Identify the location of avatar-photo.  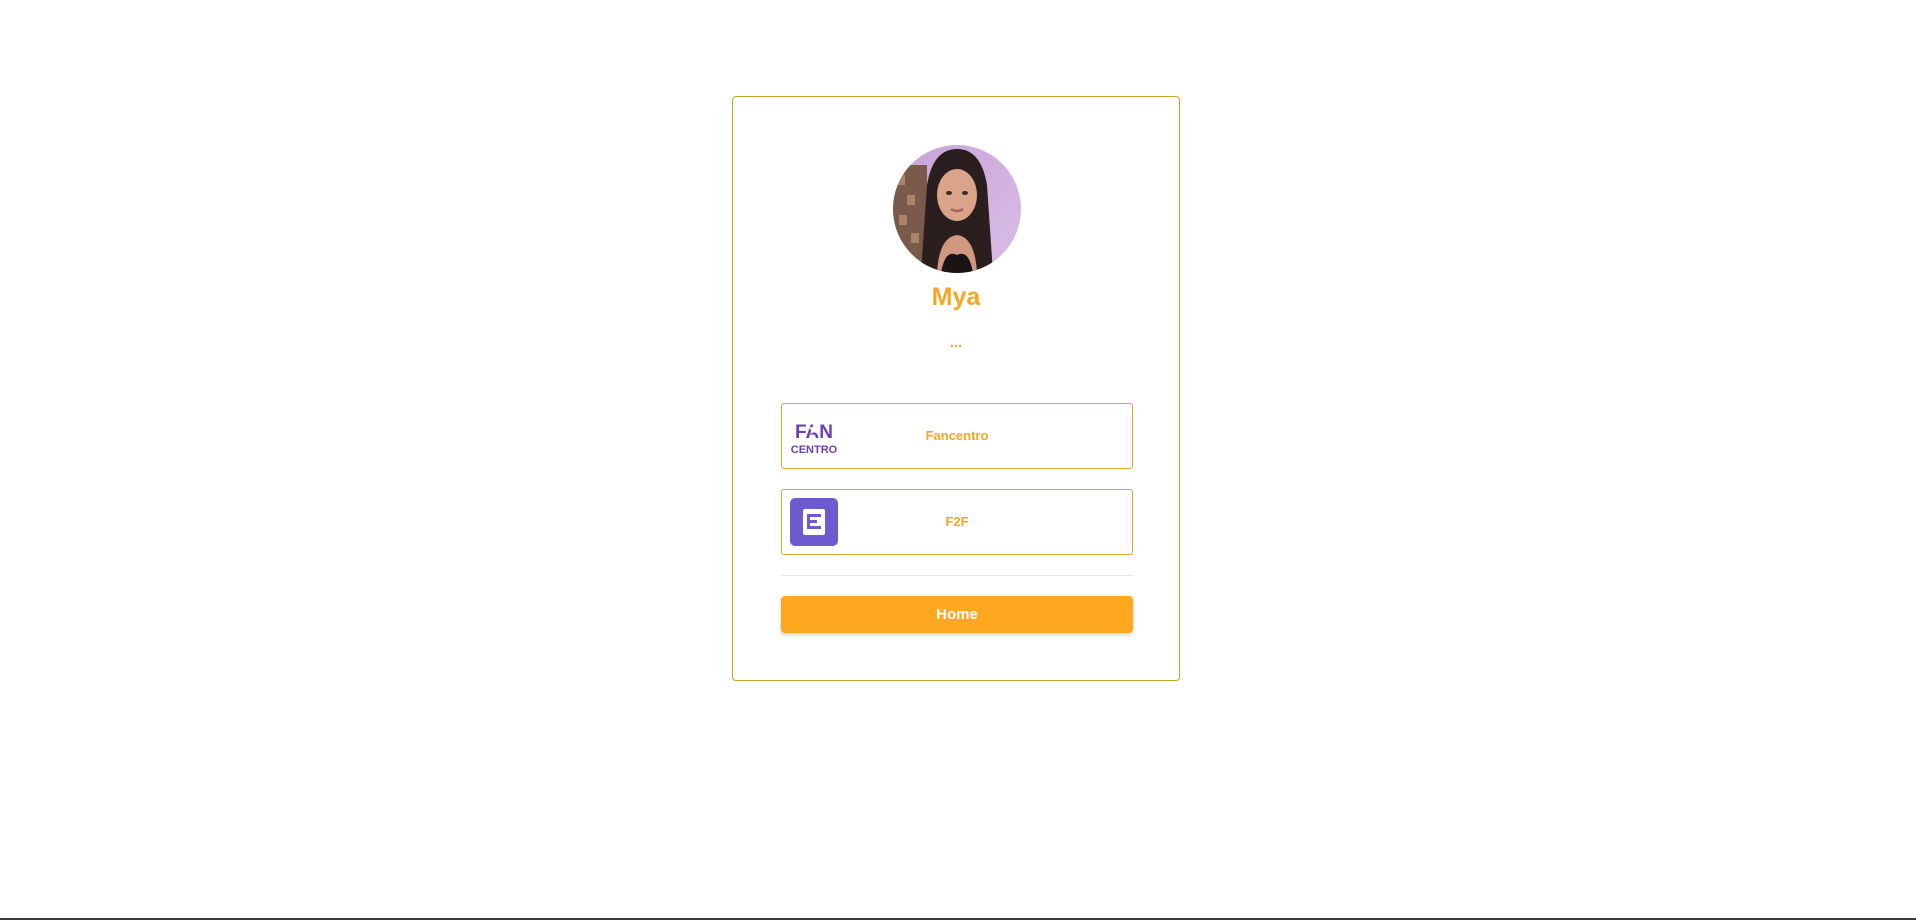
(957, 209).